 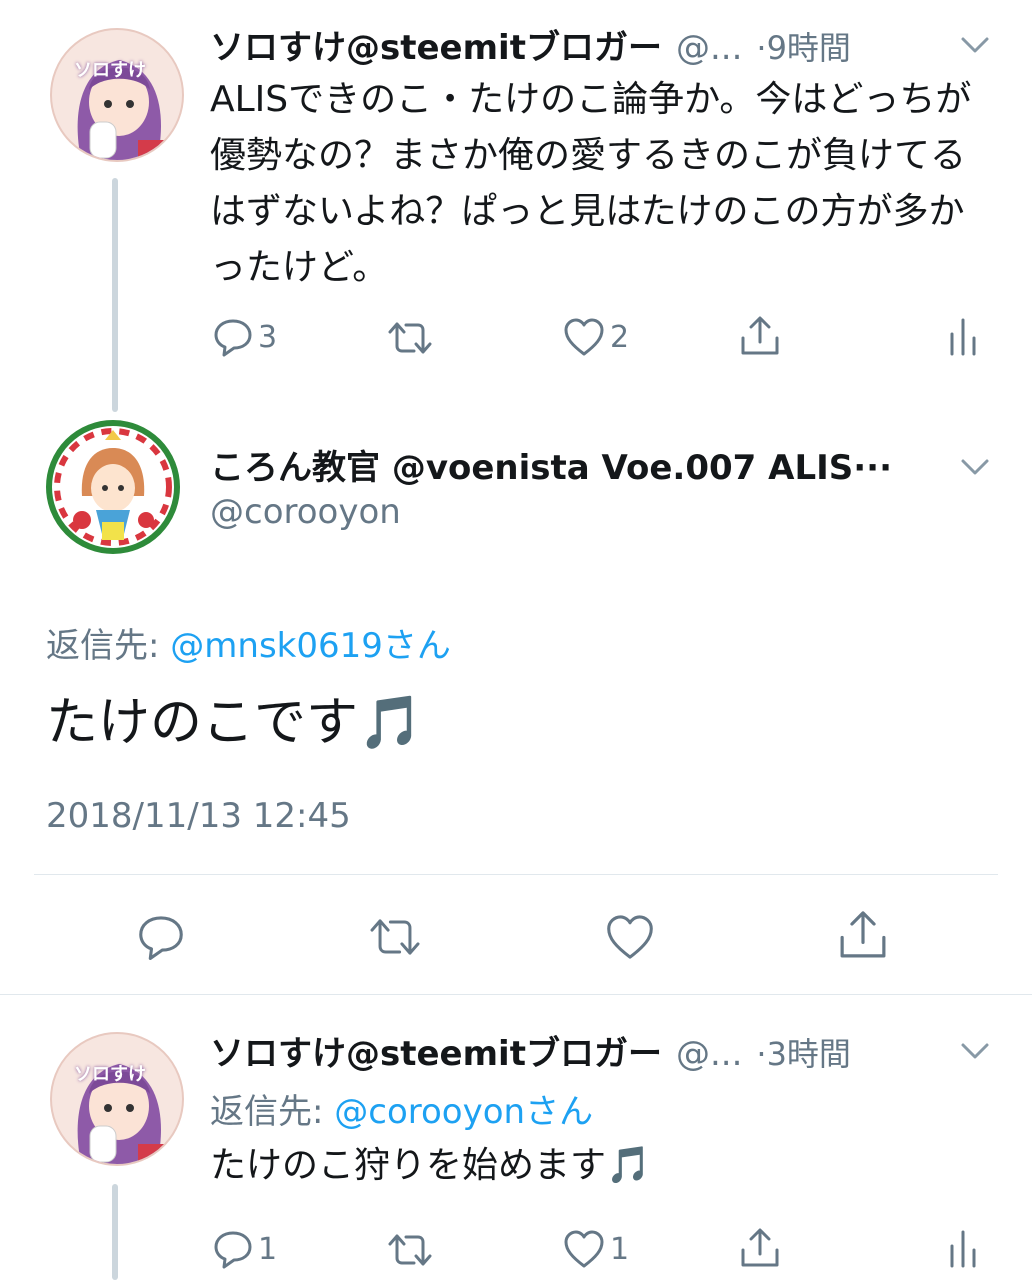 I want to click on reply-button: 3, so click(x=244, y=337).